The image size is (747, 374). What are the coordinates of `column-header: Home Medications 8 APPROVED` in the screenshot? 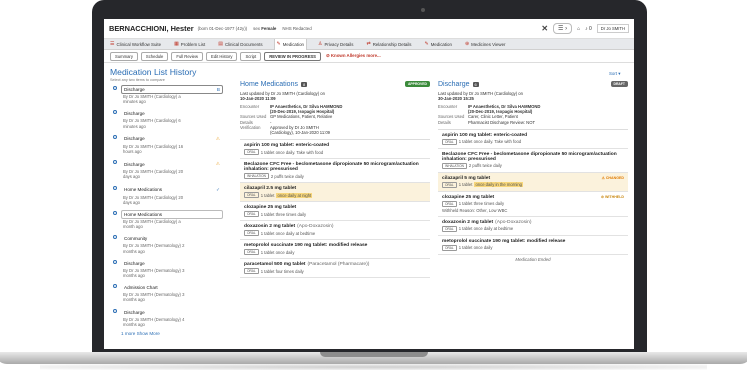 It's located at (335, 84).